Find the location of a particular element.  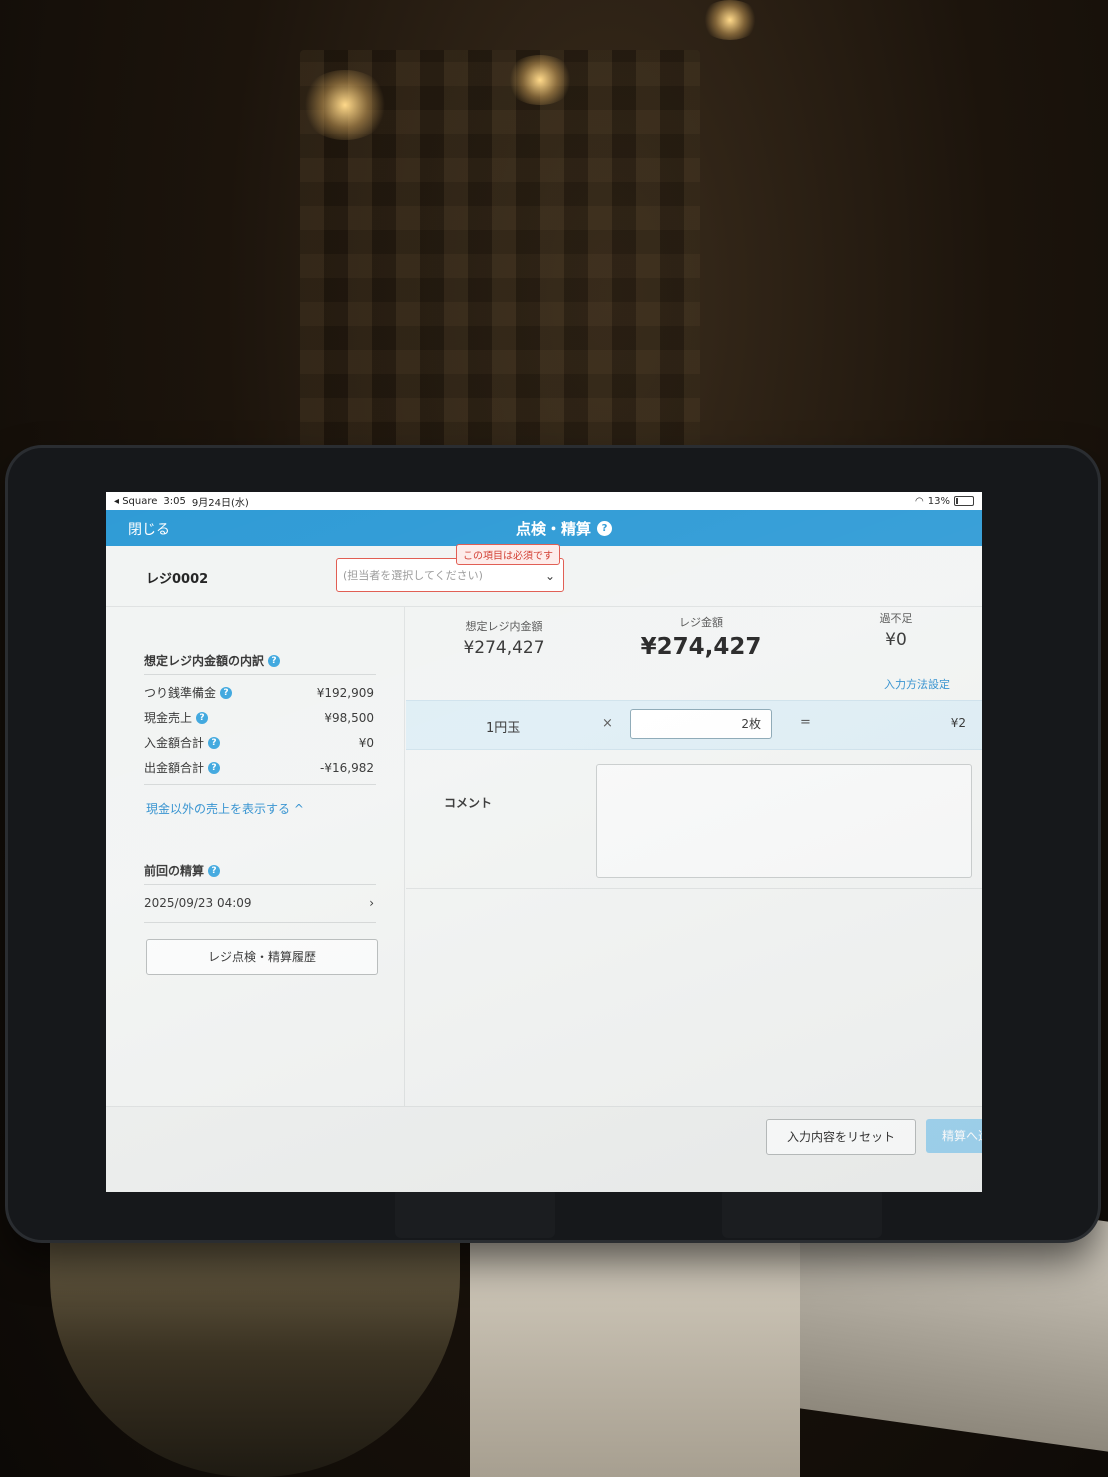

register-name: レジ0002 is located at coordinates (177, 579).